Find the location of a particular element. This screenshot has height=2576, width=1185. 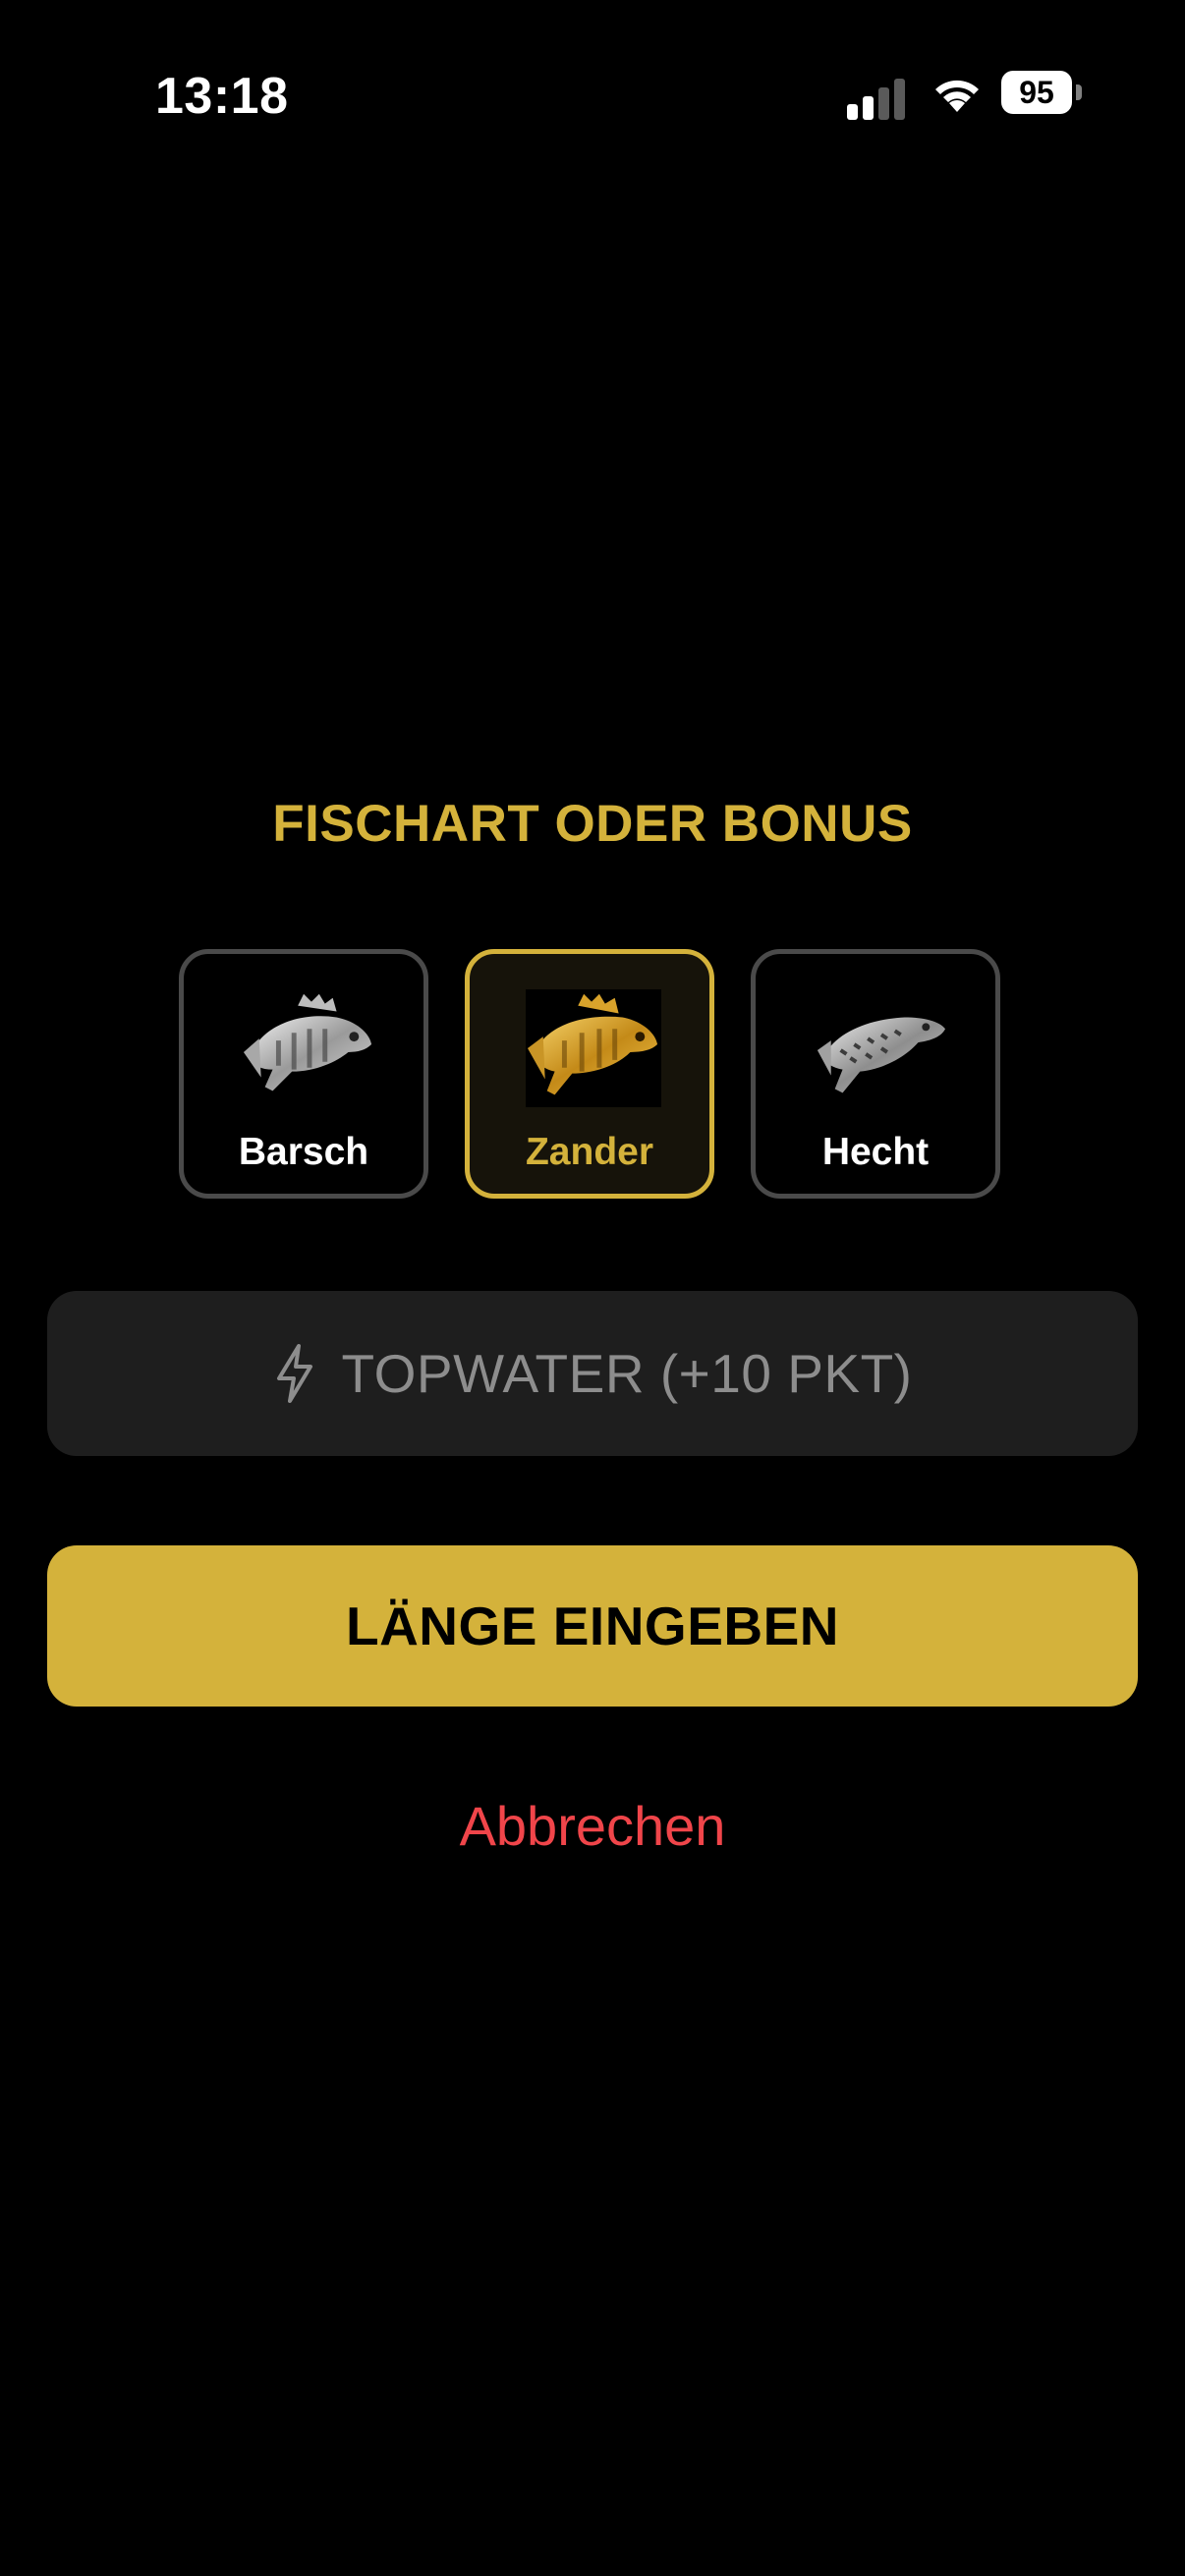

fish-option-label: Barsch is located at coordinates (304, 1152).